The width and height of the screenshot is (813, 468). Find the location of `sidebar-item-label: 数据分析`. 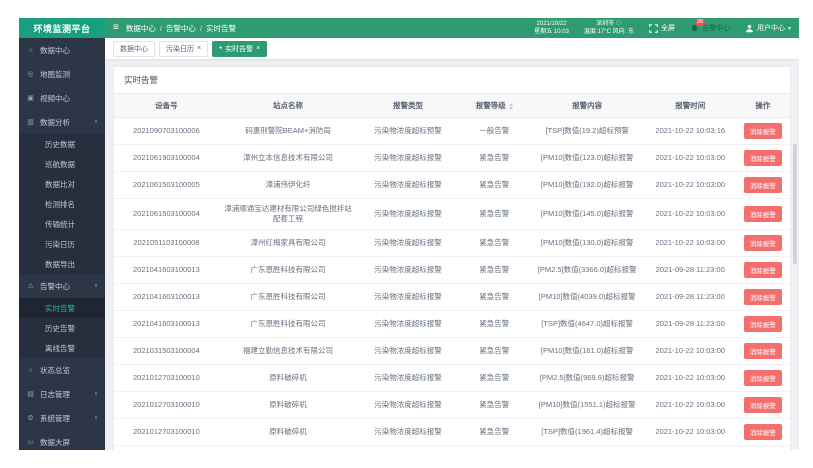

sidebar-item-label: 数据分析 is located at coordinates (55, 122).